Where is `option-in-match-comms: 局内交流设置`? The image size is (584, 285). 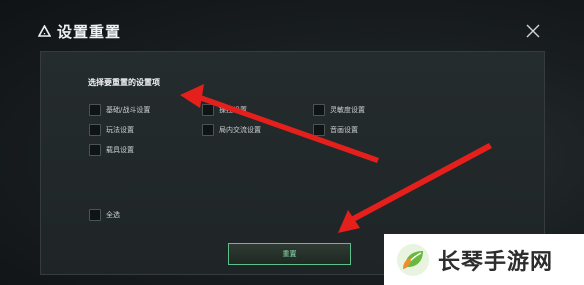 option-in-match-comms: 局内交流设置 is located at coordinates (231, 130).